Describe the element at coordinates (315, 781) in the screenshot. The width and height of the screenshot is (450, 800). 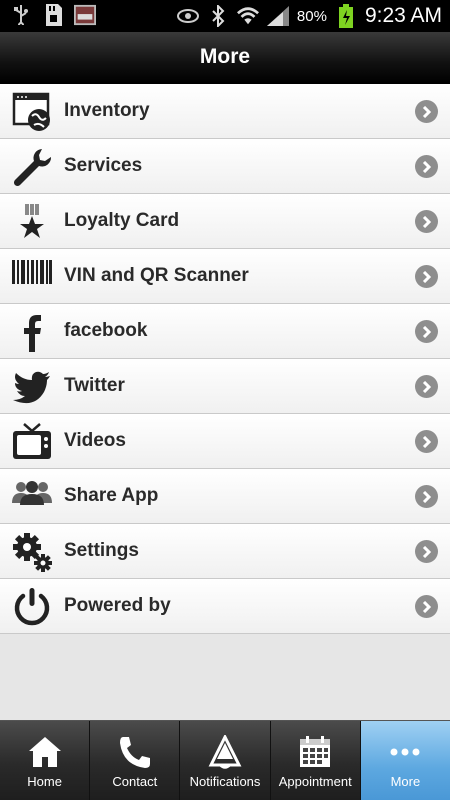
I see `tab-label: Appointment` at that location.